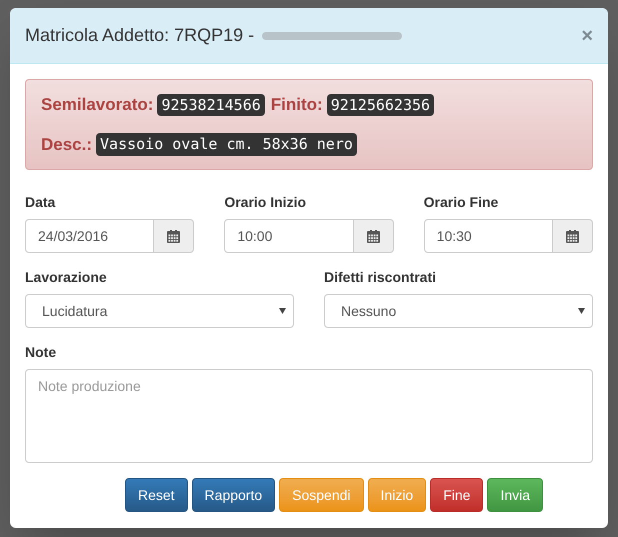 This screenshot has width=618, height=537. What do you see at coordinates (381, 277) in the screenshot?
I see `field-label: Difetti riscontrati` at bounding box center [381, 277].